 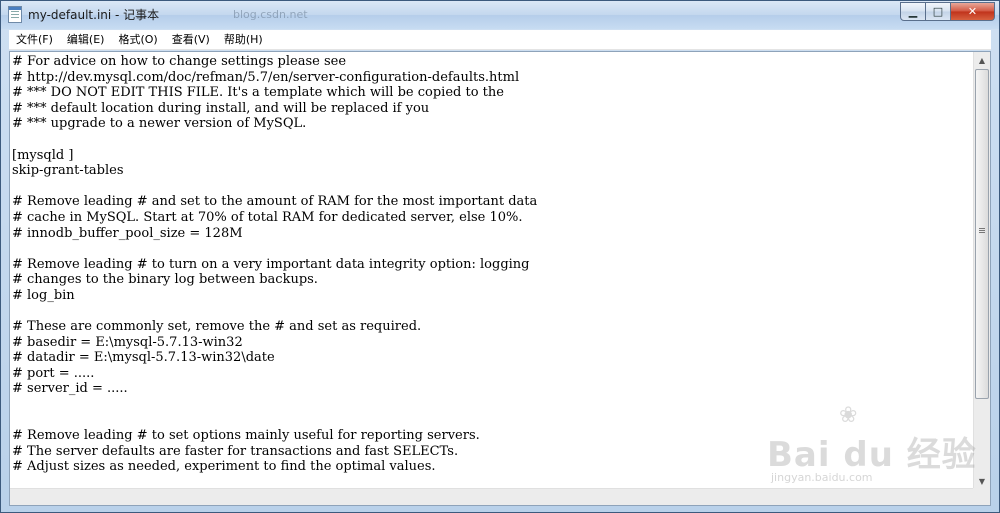 I want to click on text-line: # innodb_buffer_pool_size = 128M, so click(x=493, y=234).